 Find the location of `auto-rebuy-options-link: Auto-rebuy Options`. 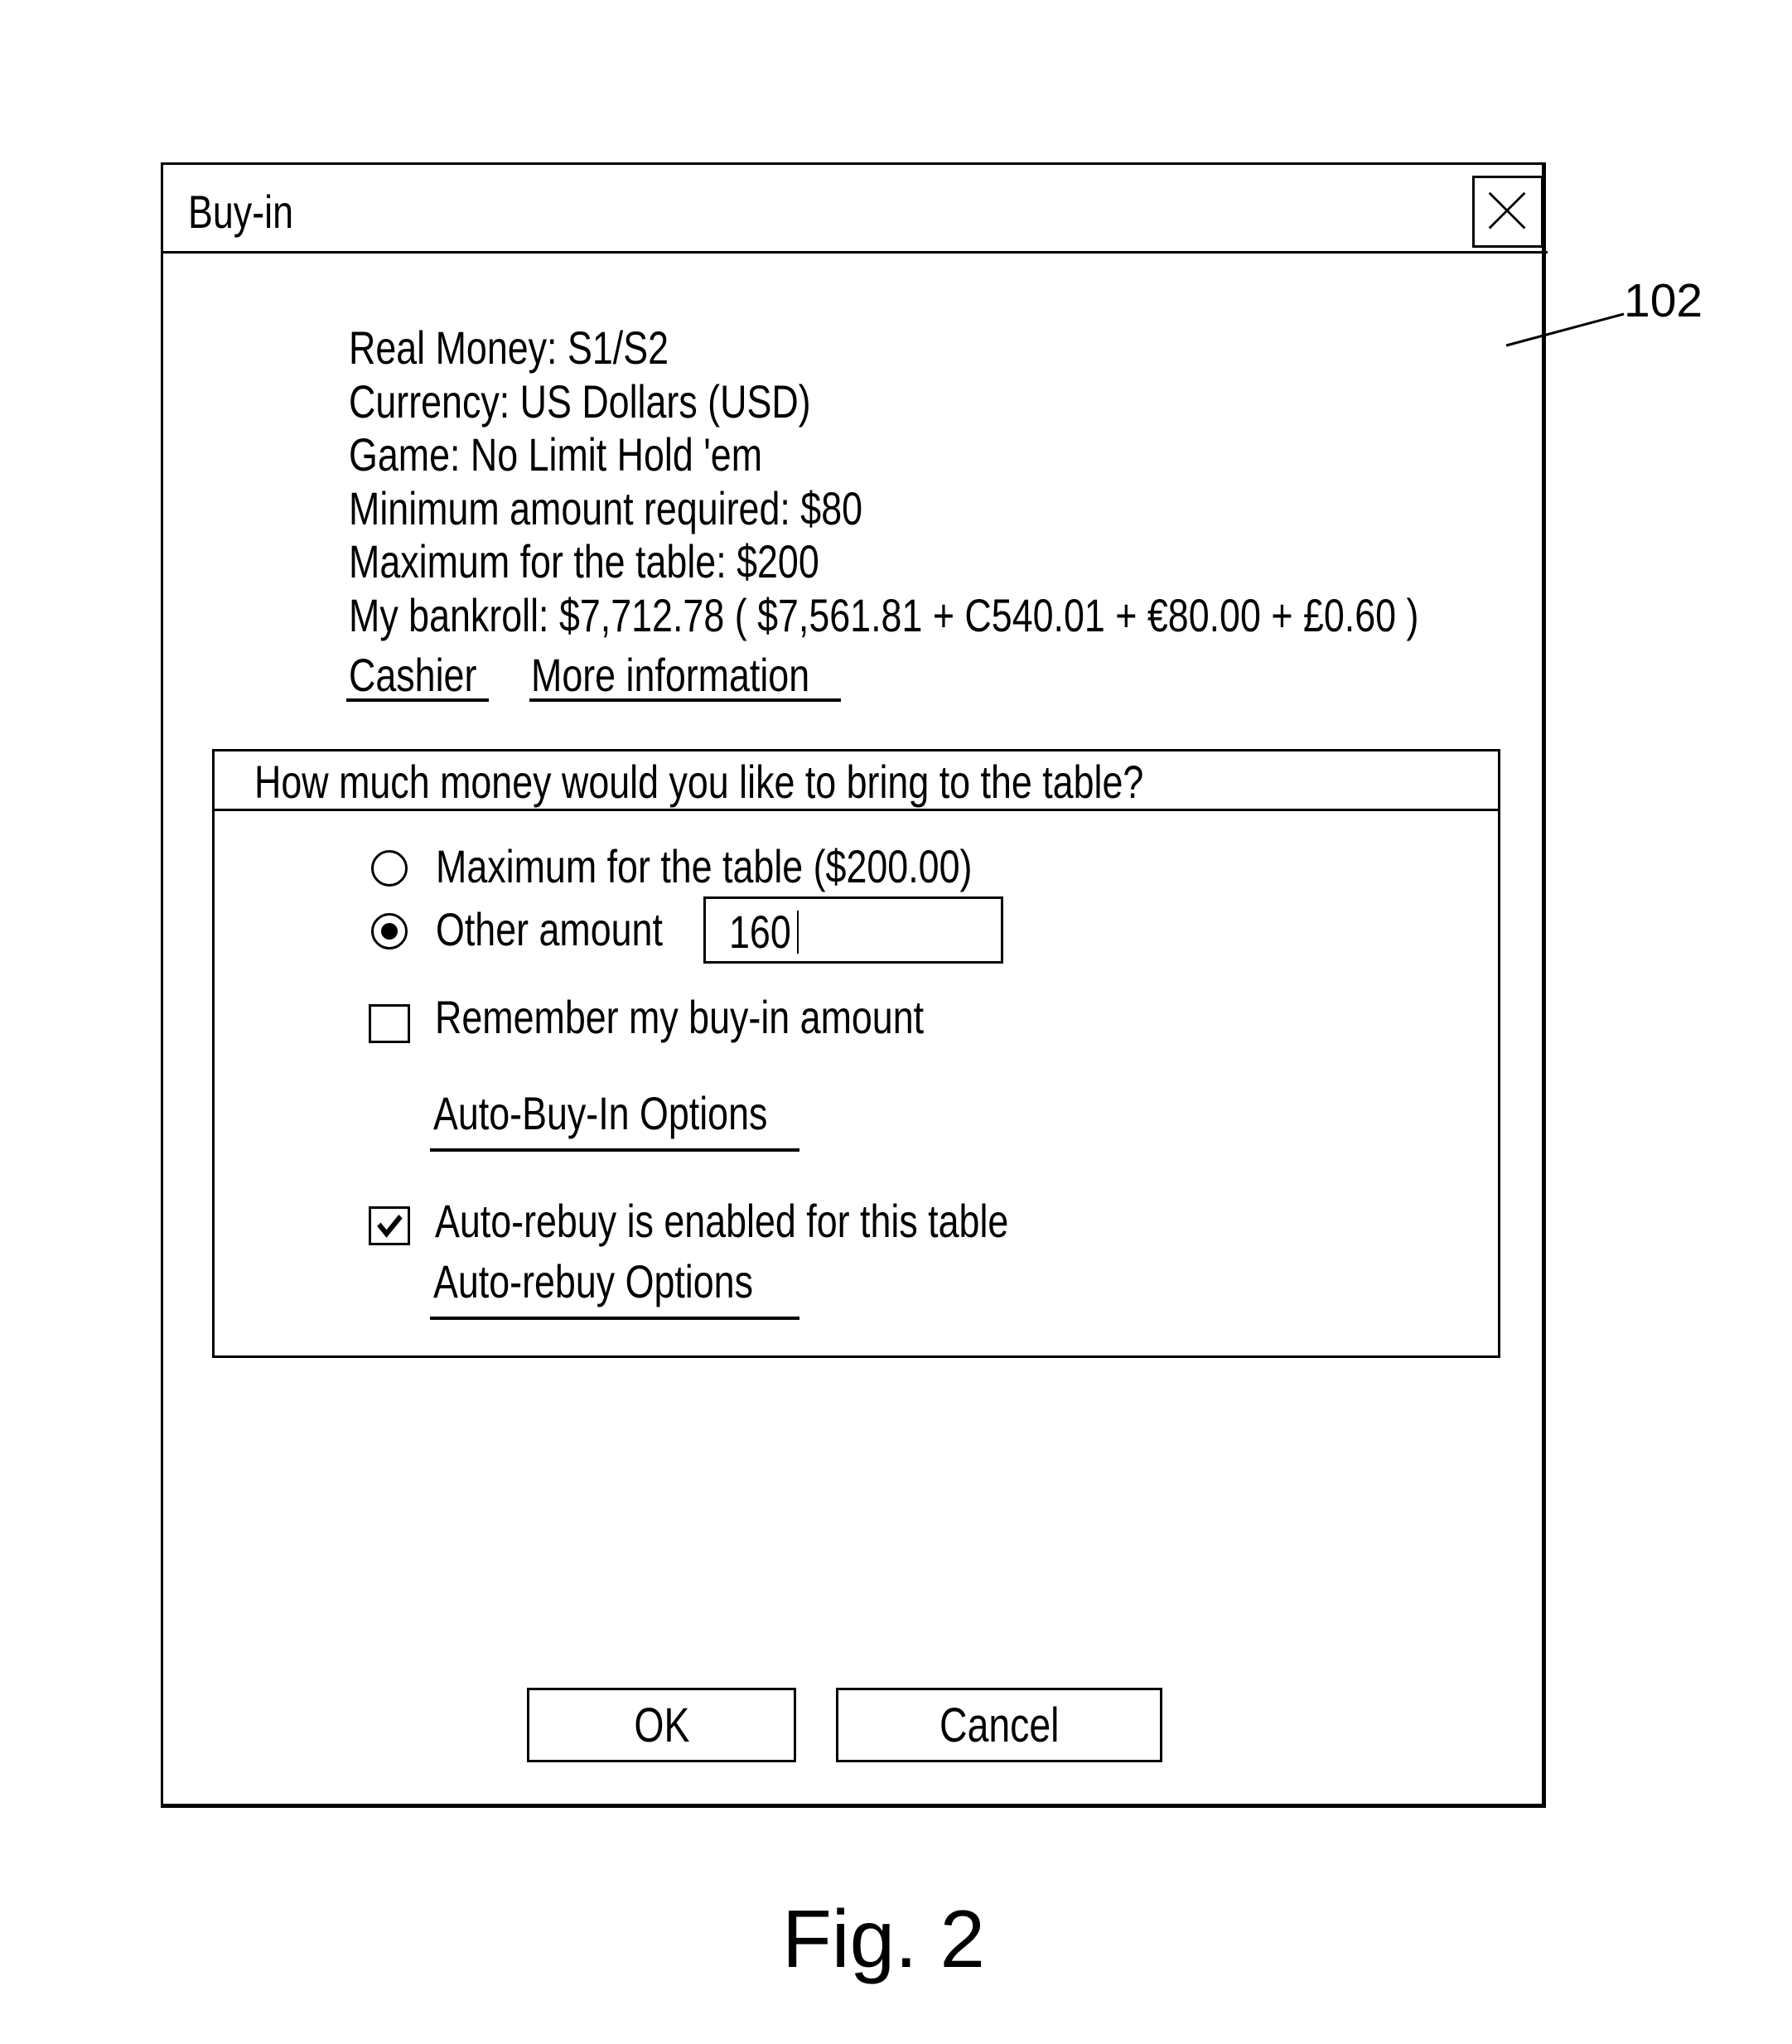

auto-rebuy-options-link: Auto-rebuy Options is located at coordinates (593, 1282).